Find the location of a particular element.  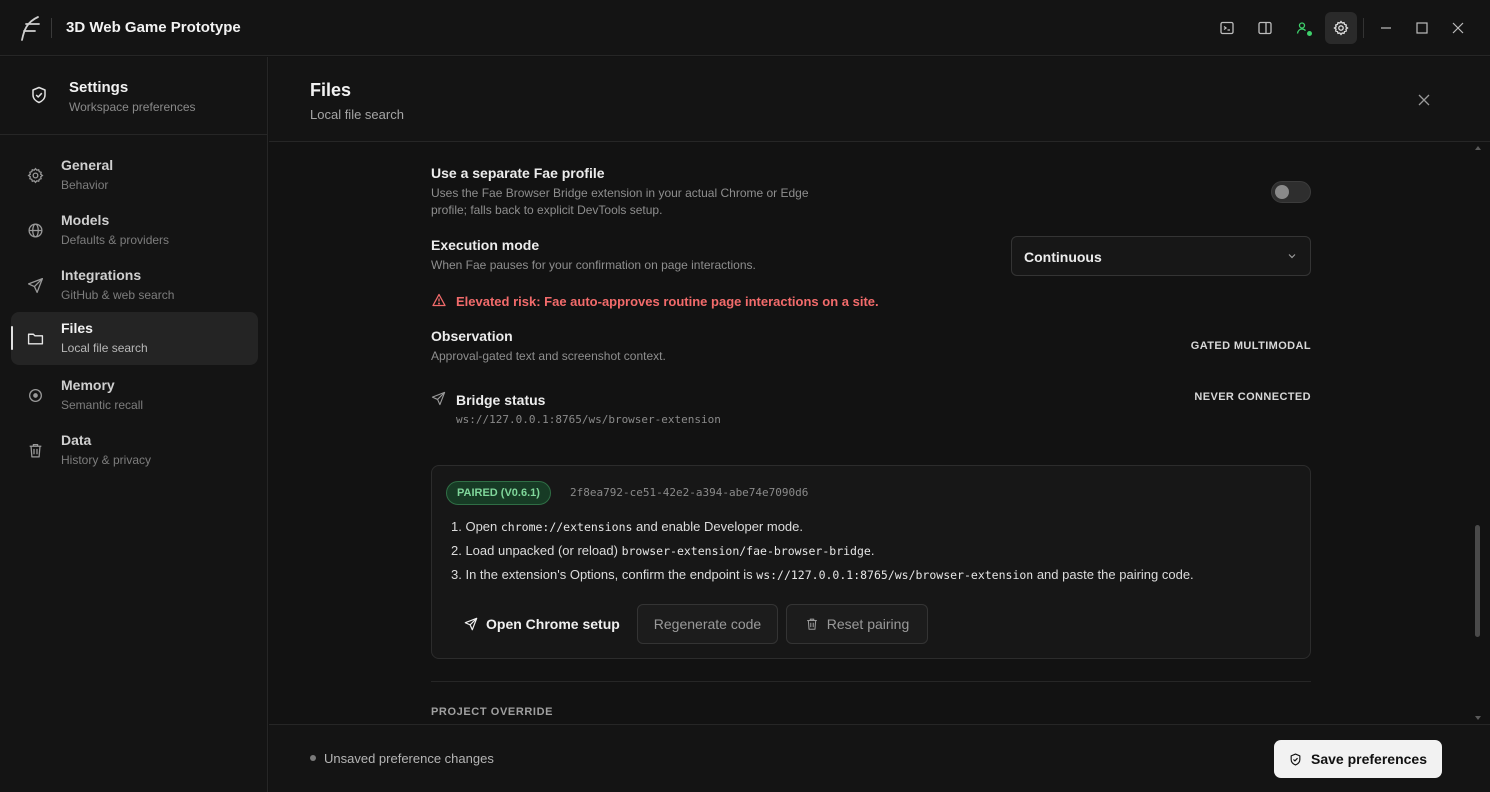

target-icon is located at coordinates (35, 395).